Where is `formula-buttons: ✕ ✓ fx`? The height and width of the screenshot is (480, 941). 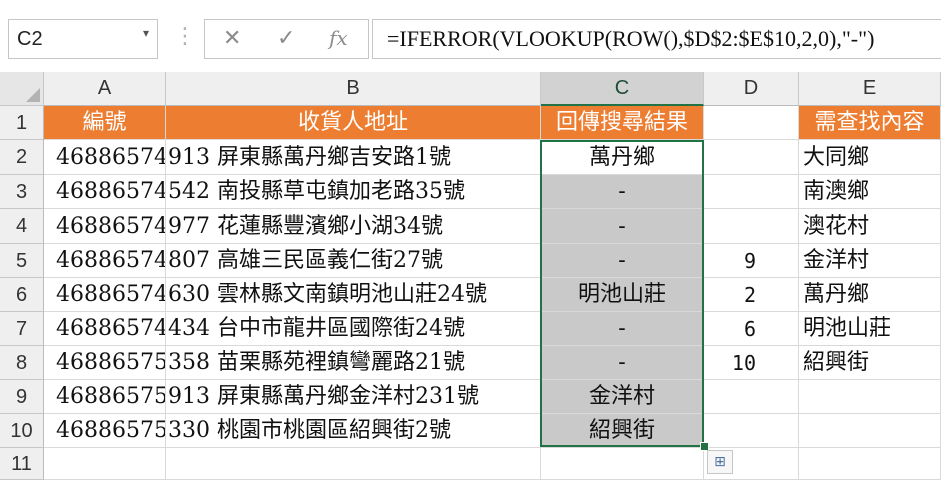
formula-buttons: ✕ ✓ fx is located at coordinates (286, 39).